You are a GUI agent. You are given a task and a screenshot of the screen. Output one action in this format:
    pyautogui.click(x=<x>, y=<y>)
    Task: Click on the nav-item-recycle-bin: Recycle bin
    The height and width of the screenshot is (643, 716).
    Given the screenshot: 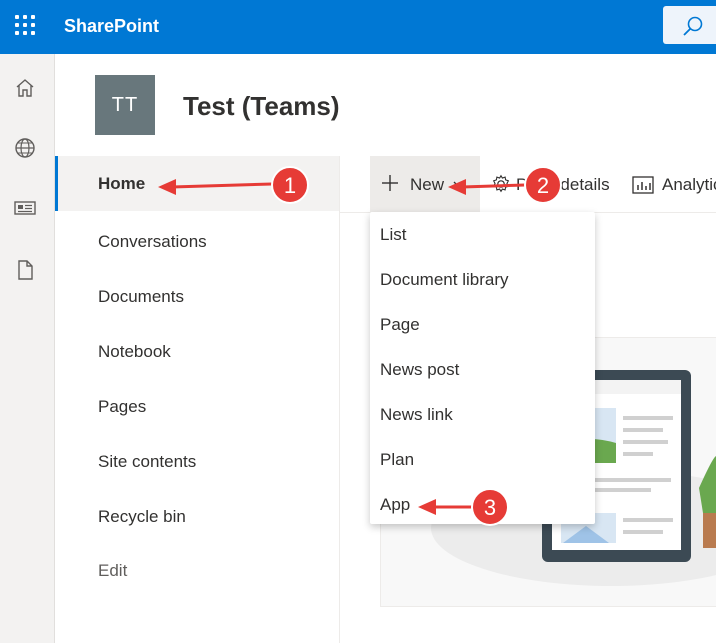 What is the action you would take?
    pyautogui.click(x=197, y=516)
    